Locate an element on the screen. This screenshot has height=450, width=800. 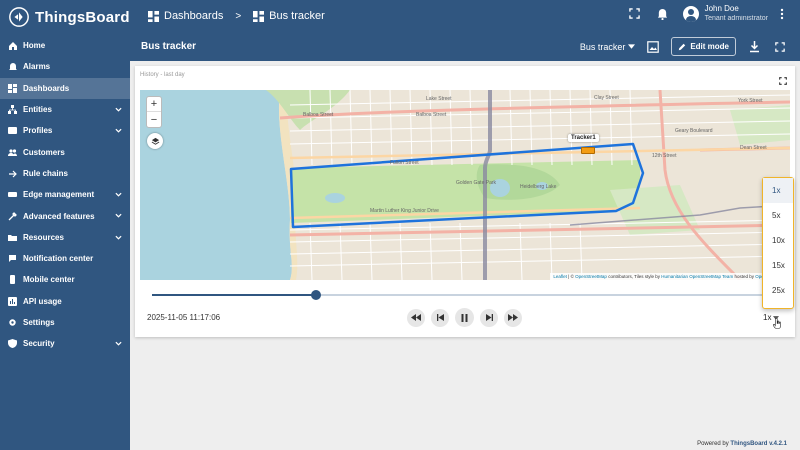
speed-option: 15x is located at coordinates (778, 265).